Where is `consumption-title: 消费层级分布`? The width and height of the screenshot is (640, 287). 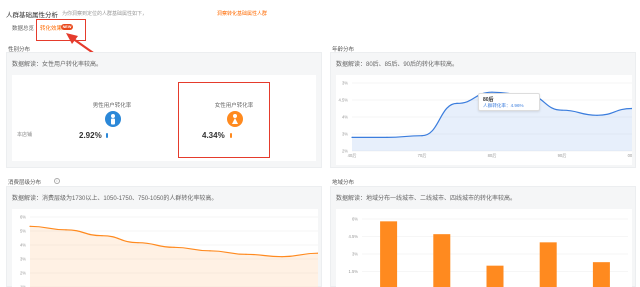
consumption-title: 消费层级分布 is located at coordinates (25, 183).